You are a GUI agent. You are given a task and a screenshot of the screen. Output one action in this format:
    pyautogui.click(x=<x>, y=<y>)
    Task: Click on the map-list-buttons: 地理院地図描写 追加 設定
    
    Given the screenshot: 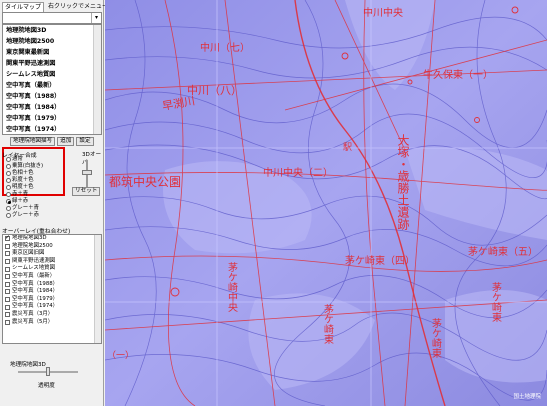 What is the action you would take?
    pyautogui.click(x=52, y=141)
    